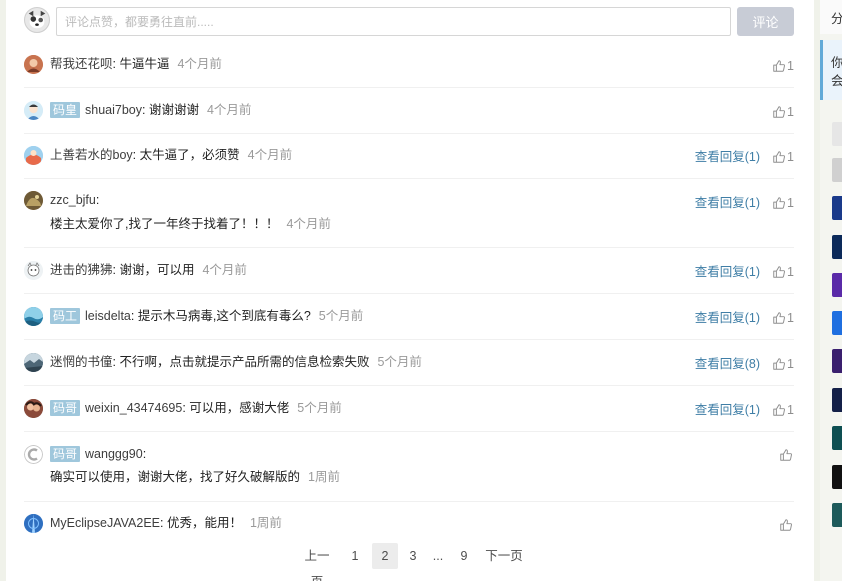  What do you see at coordinates (81, 362) in the screenshot?
I see `username: 迷惘的书僮` at bounding box center [81, 362].